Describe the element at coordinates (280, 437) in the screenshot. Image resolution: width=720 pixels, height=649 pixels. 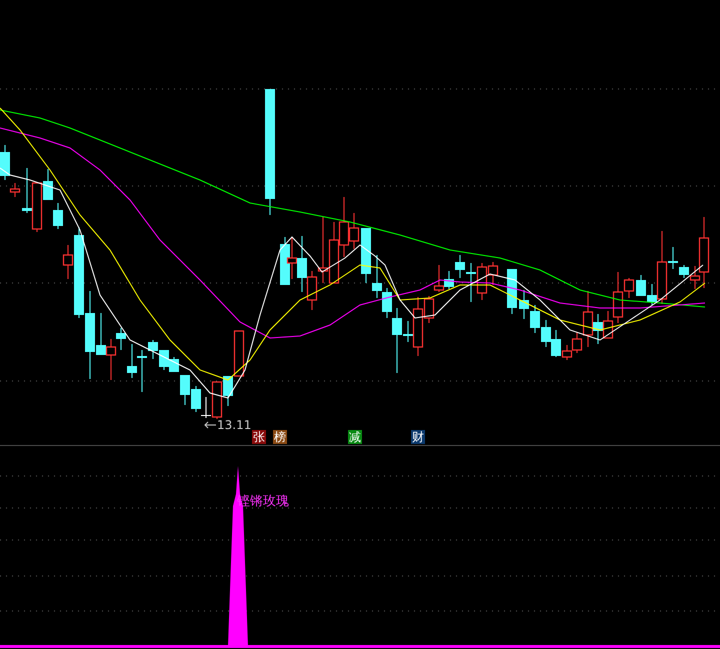
I see `signal-tag: 榜` at that location.